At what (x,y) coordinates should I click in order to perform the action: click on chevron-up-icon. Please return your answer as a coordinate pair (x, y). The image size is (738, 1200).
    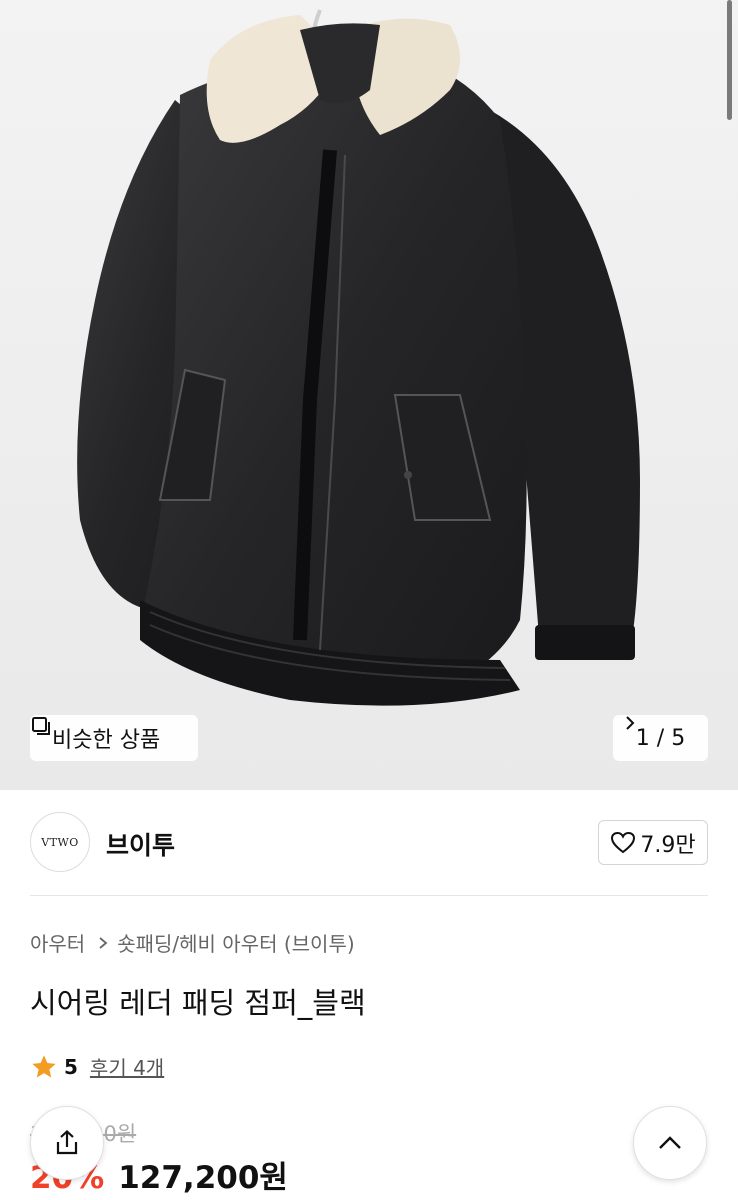
    Looking at the image, I should click on (670, 1142).